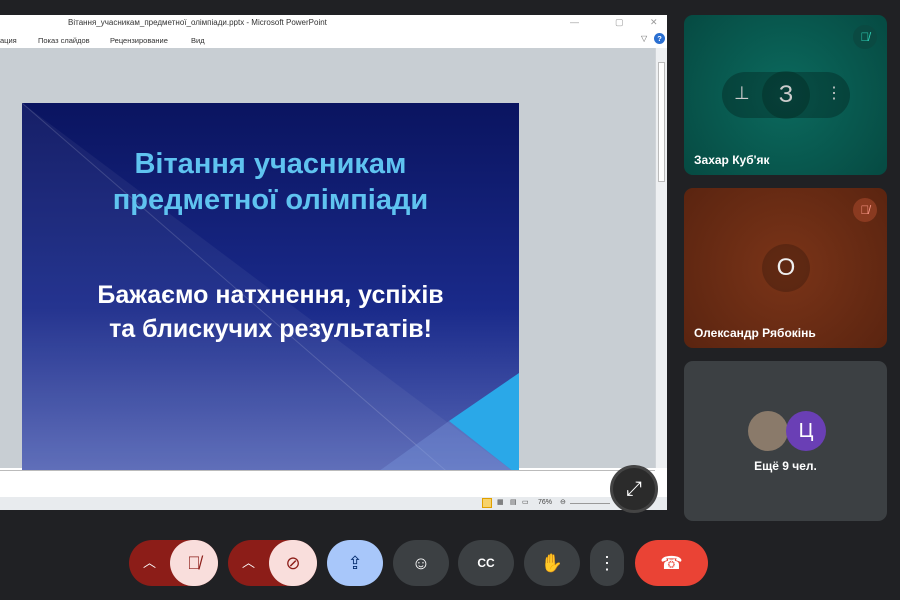  I want to click on camera-group: ︿ ⊘, so click(272, 563).